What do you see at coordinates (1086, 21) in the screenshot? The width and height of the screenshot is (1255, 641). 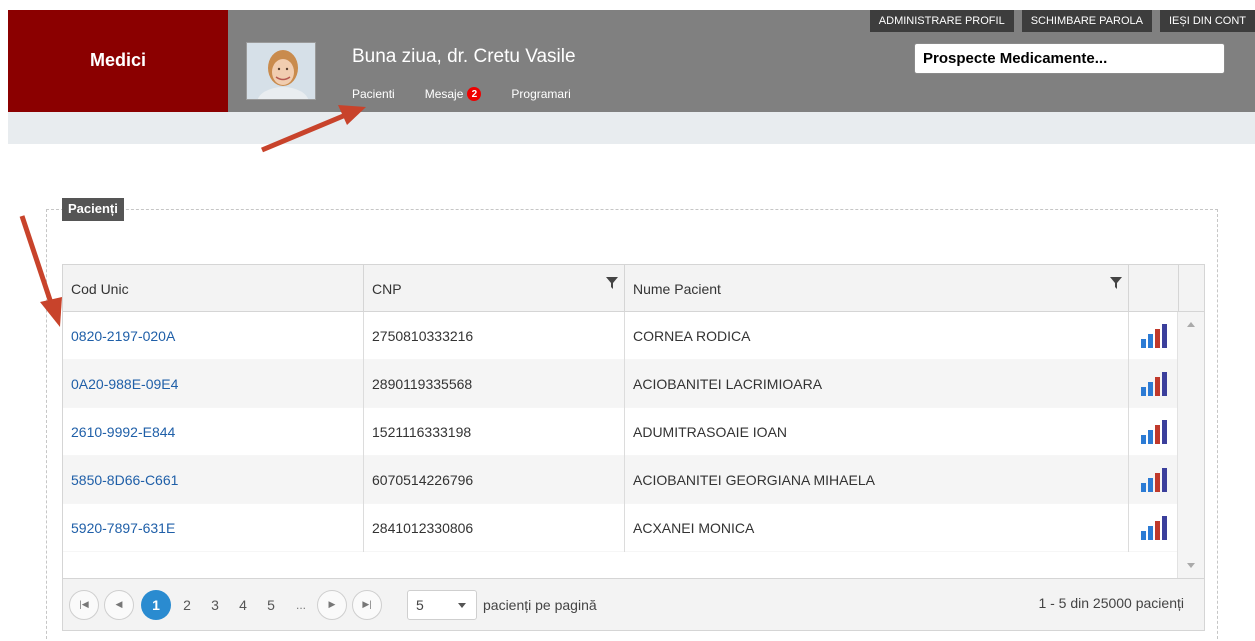 I see `change-password-button: SCHIMBARE PAROLA` at bounding box center [1086, 21].